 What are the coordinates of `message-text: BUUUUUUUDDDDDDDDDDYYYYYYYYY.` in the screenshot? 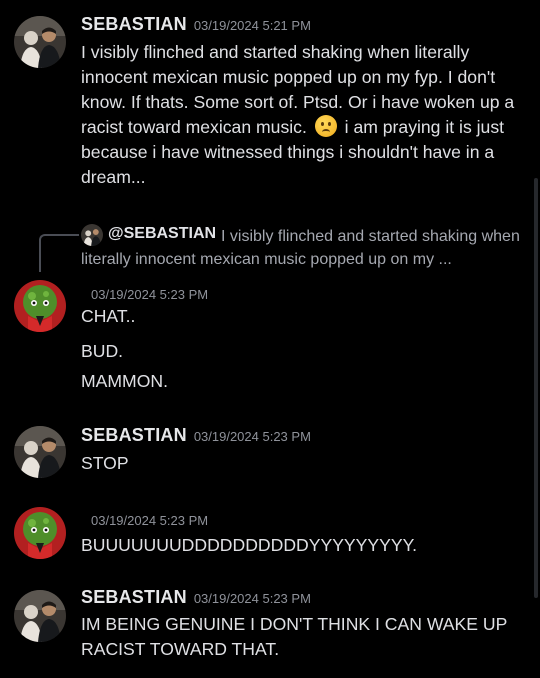 It's located at (249, 545).